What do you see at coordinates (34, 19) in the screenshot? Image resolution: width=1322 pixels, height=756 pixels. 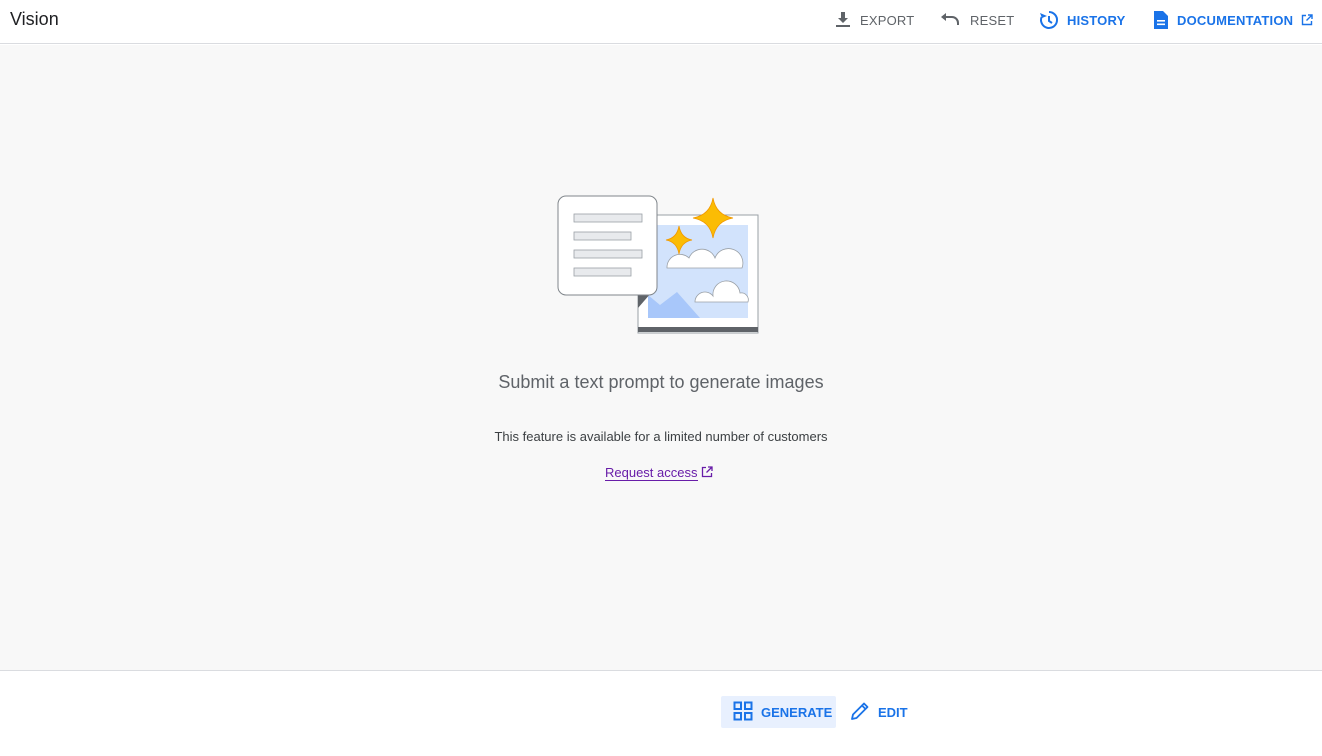 I see `page-title: Vision` at bounding box center [34, 19].